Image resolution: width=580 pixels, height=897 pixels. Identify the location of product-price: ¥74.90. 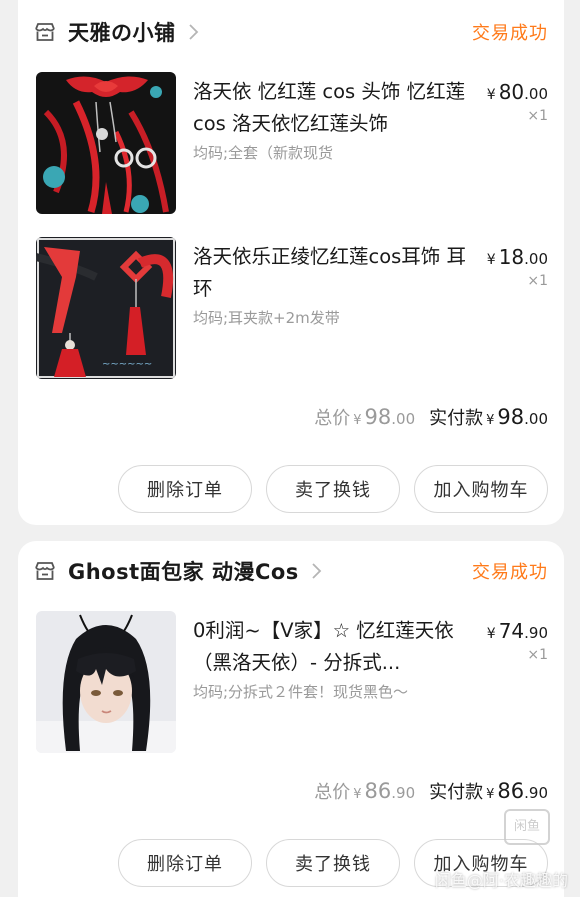
(517, 631).